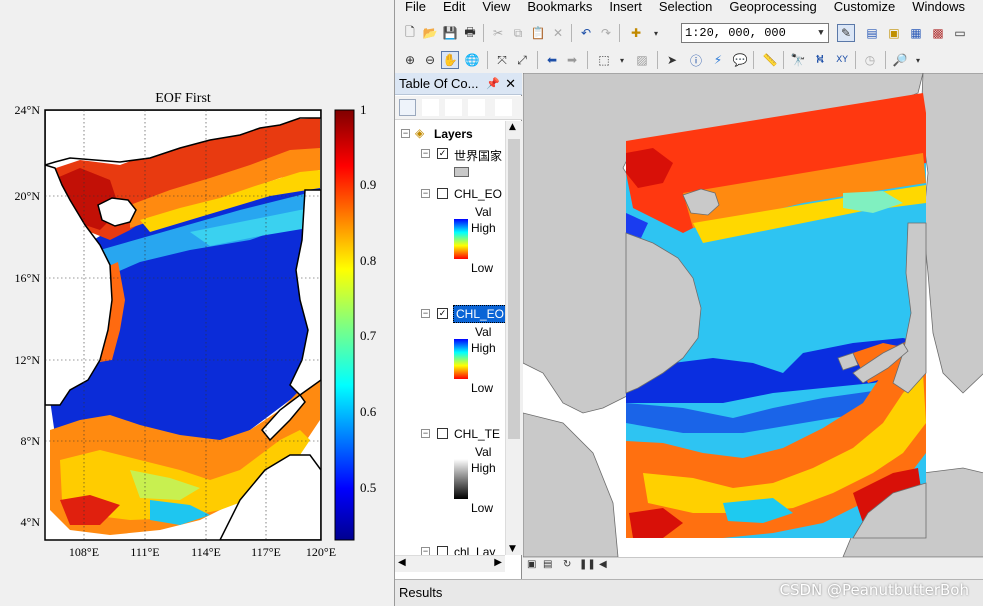  I want to click on y-tick-label: 8°N, so click(31, 441).